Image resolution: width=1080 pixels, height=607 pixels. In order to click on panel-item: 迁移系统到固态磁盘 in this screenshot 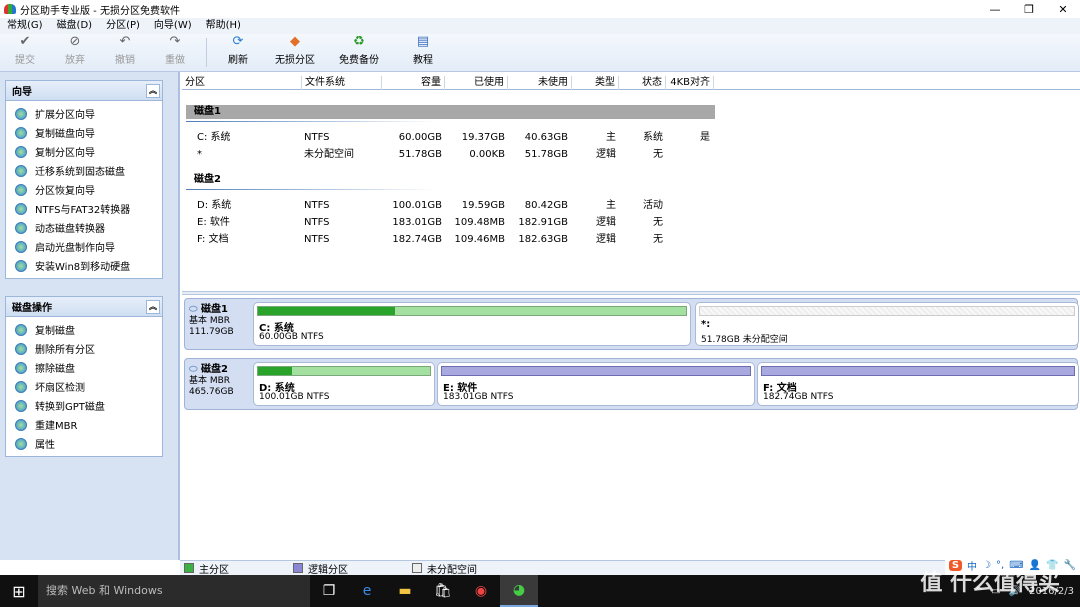, I will do `click(84, 170)`.